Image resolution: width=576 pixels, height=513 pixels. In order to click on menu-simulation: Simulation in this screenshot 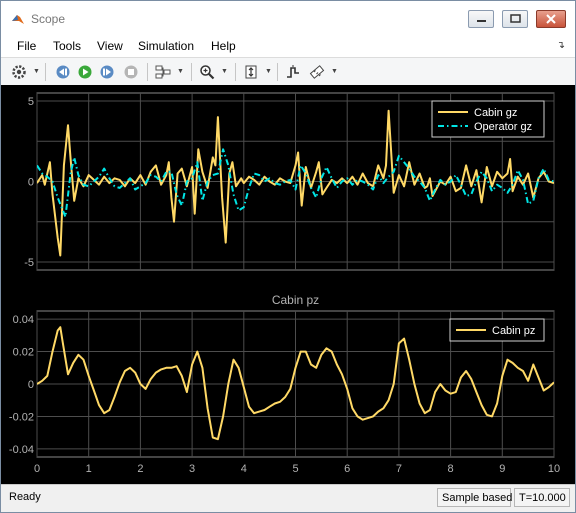, I will do `click(166, 46)`.